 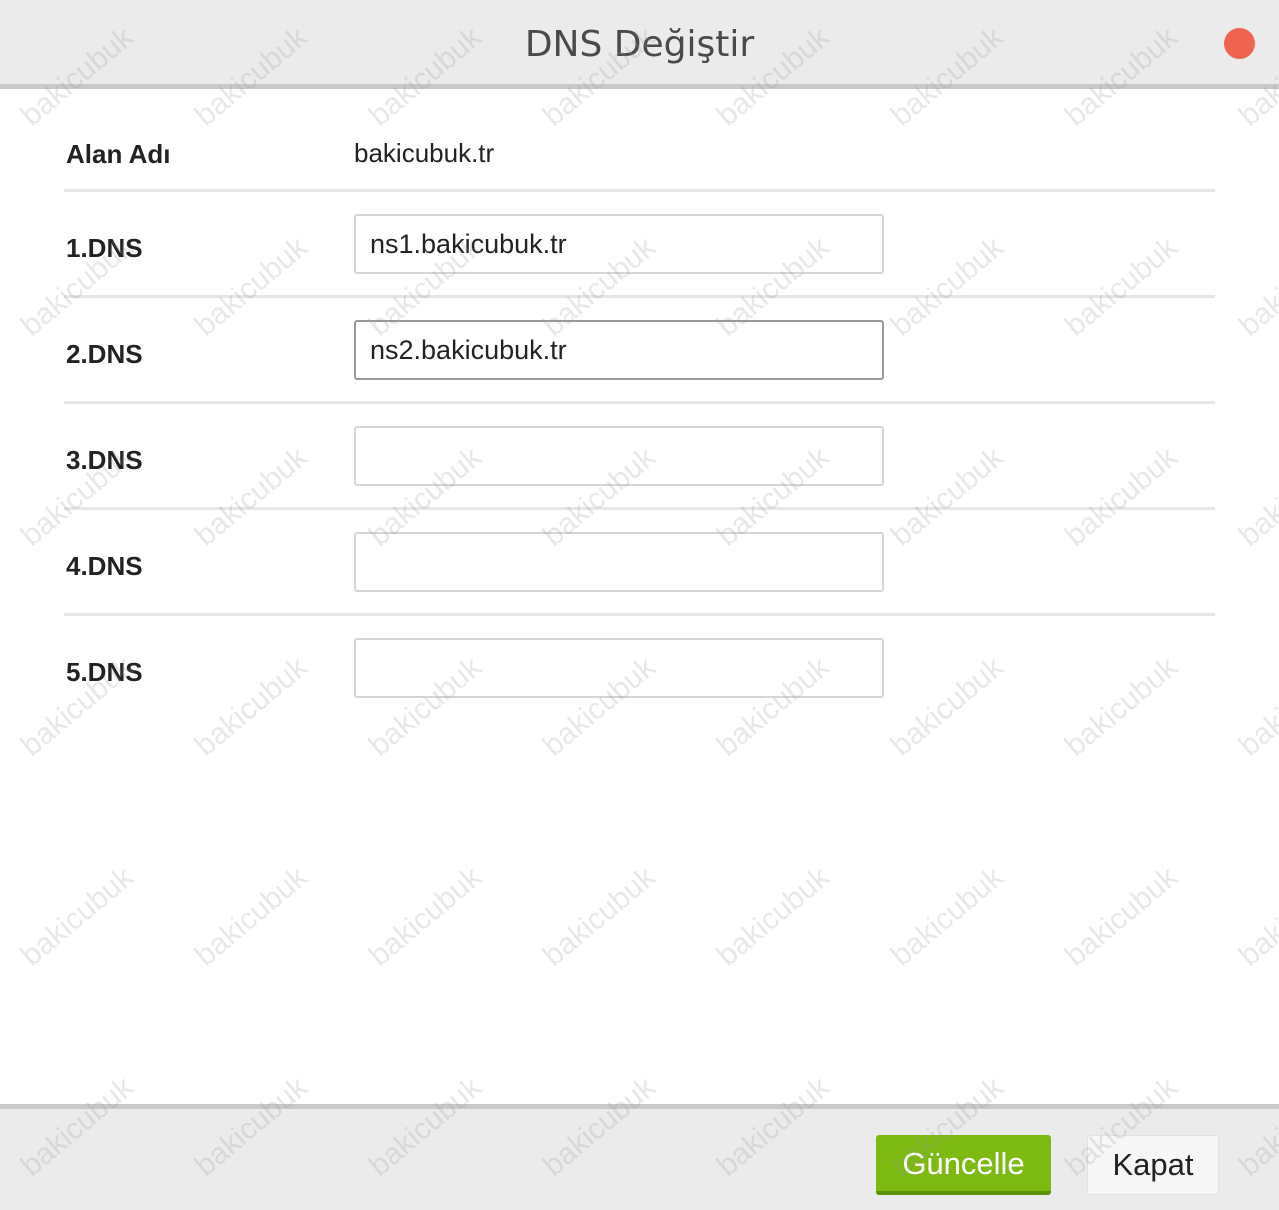 I want to click on dns-row-1: 1.DNS, so click(x=639, y=245).